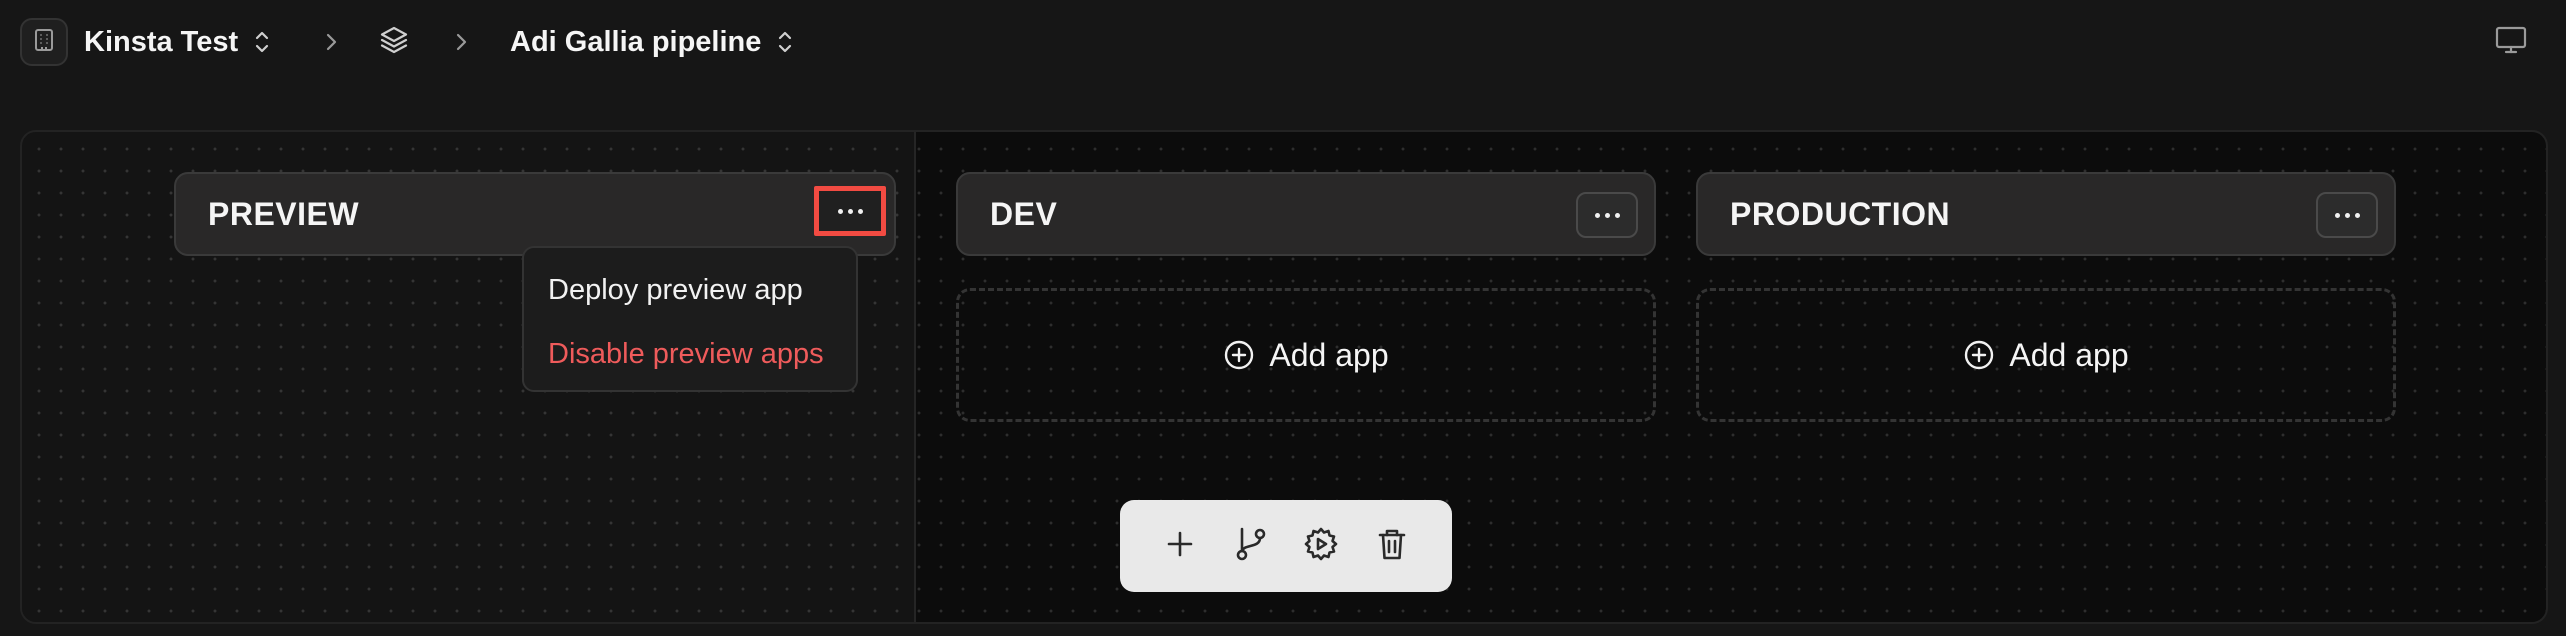  I want to click on pipelines-button, so click(394, 42).